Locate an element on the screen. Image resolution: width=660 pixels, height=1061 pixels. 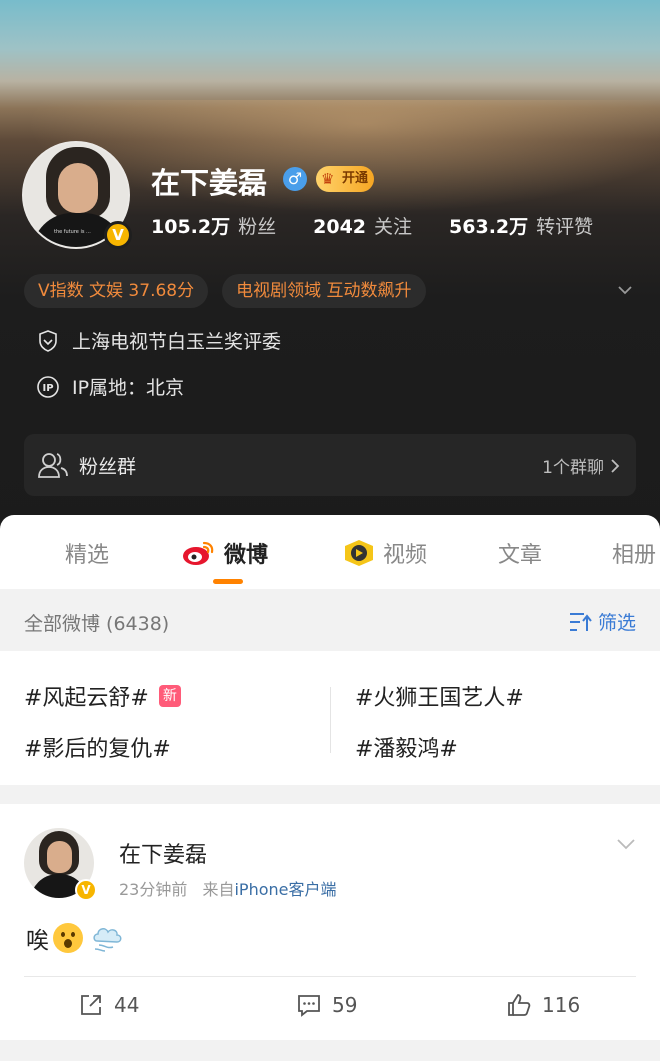
topic-text: #影后的复仇# is located at coordinates (97, 749).